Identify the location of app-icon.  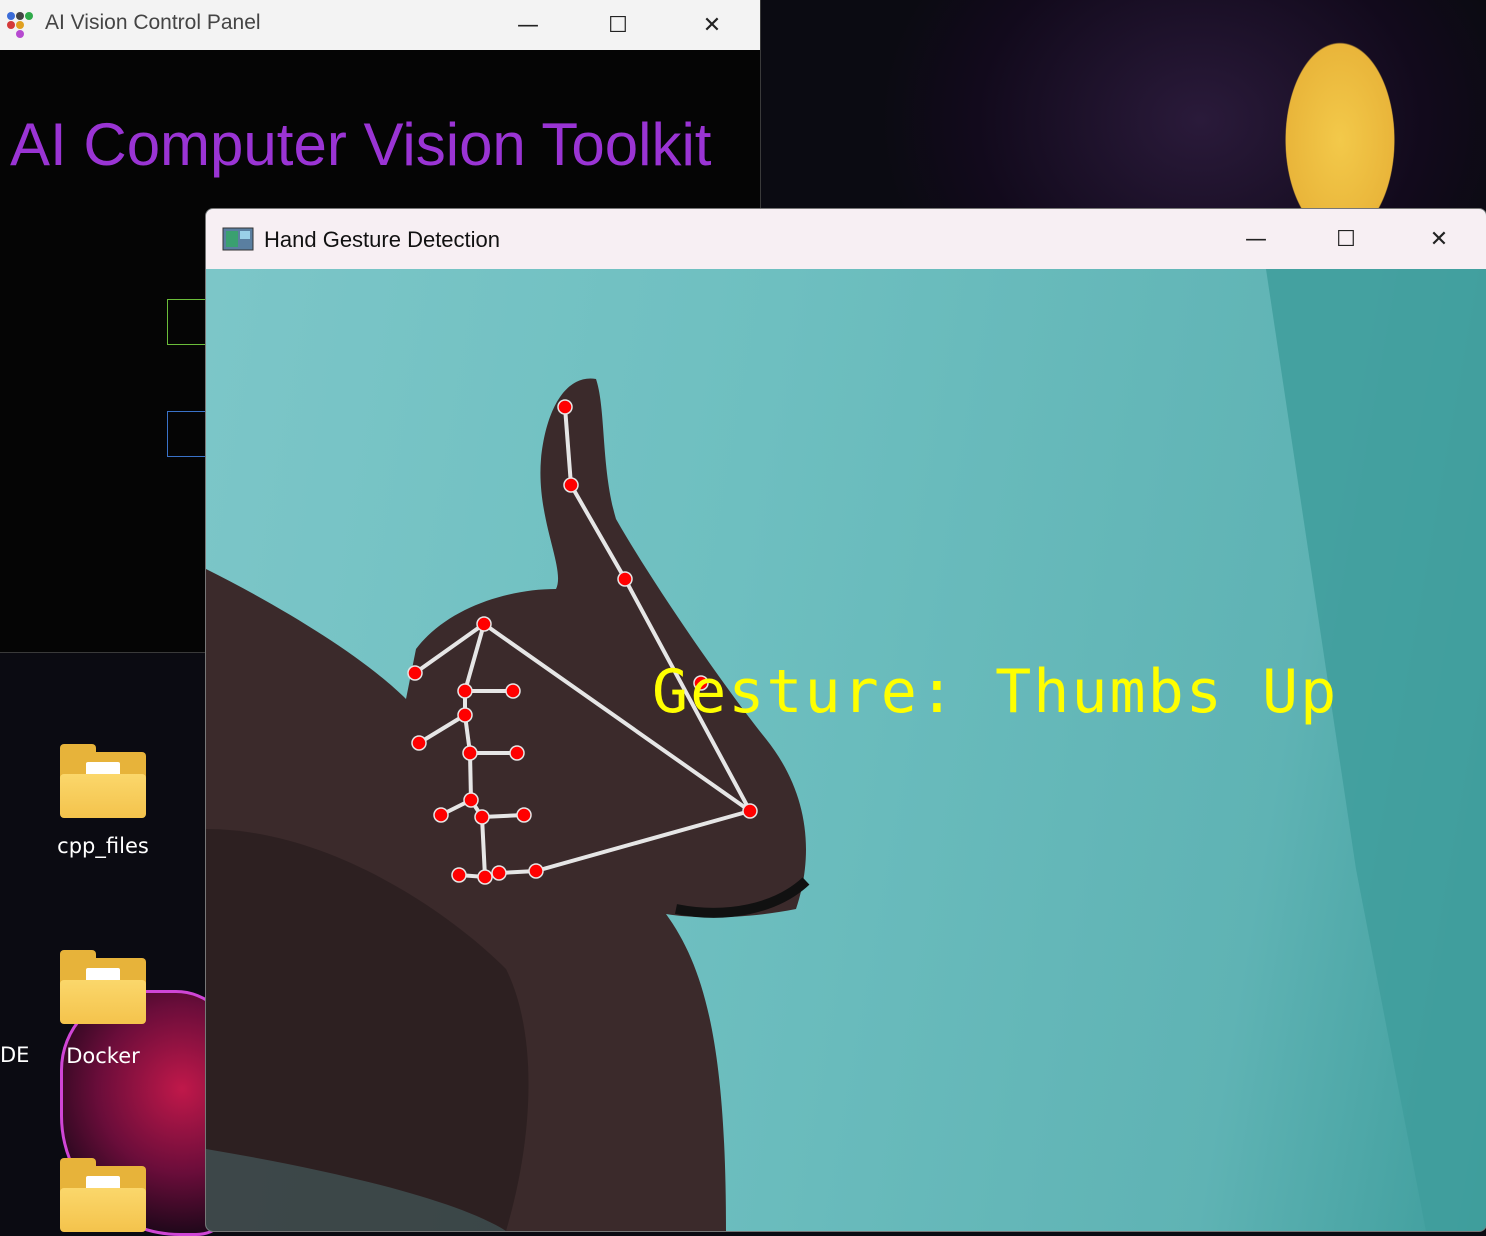
(20, 25).